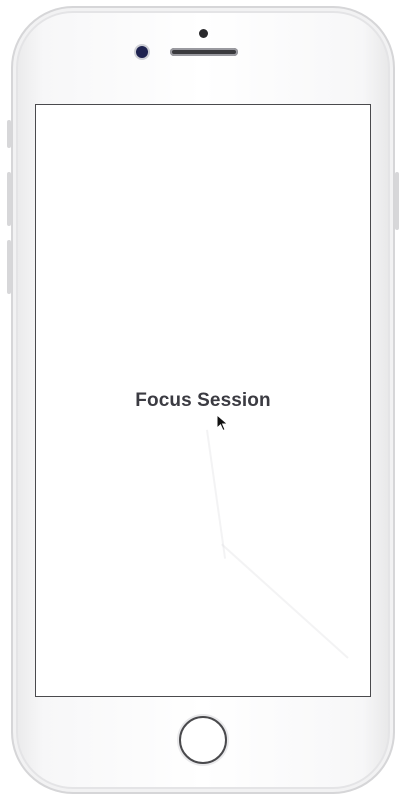  Describe the element at coordinates (222, 423) in the screenshot. I see `pointer-cursor-icon` at that location.